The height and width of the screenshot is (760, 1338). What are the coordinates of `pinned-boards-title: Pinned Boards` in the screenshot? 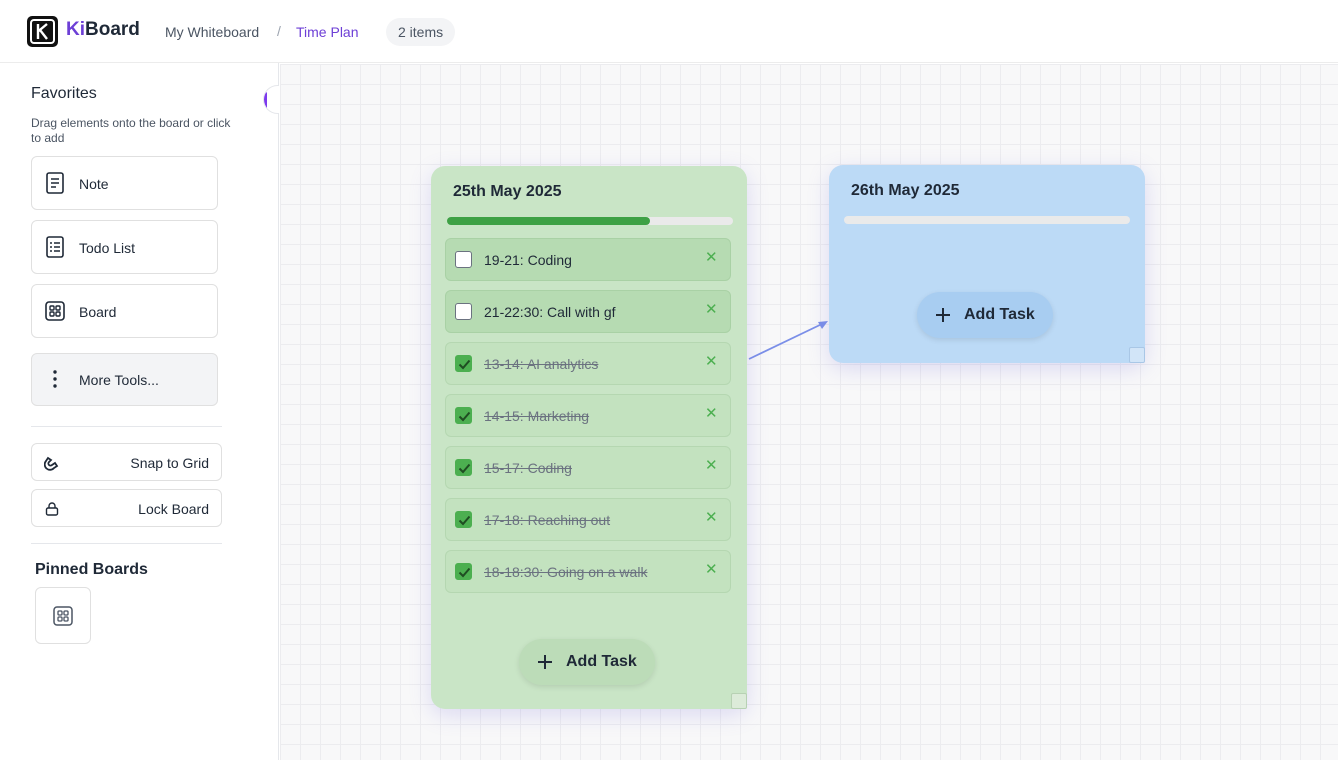 It's located at (91, 569).